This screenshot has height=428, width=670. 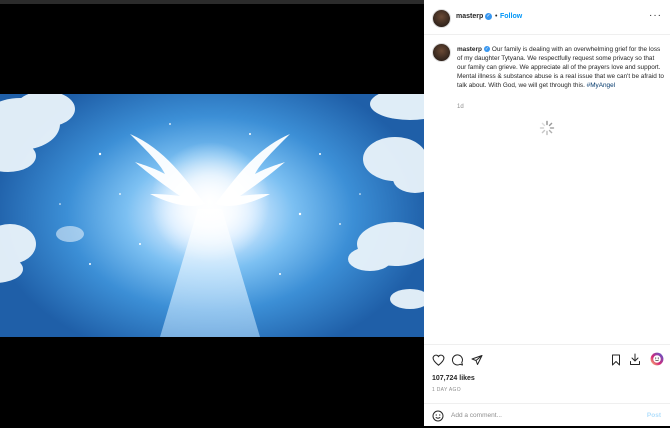 I want to click on heart-icon, so click(x=438, y=360).